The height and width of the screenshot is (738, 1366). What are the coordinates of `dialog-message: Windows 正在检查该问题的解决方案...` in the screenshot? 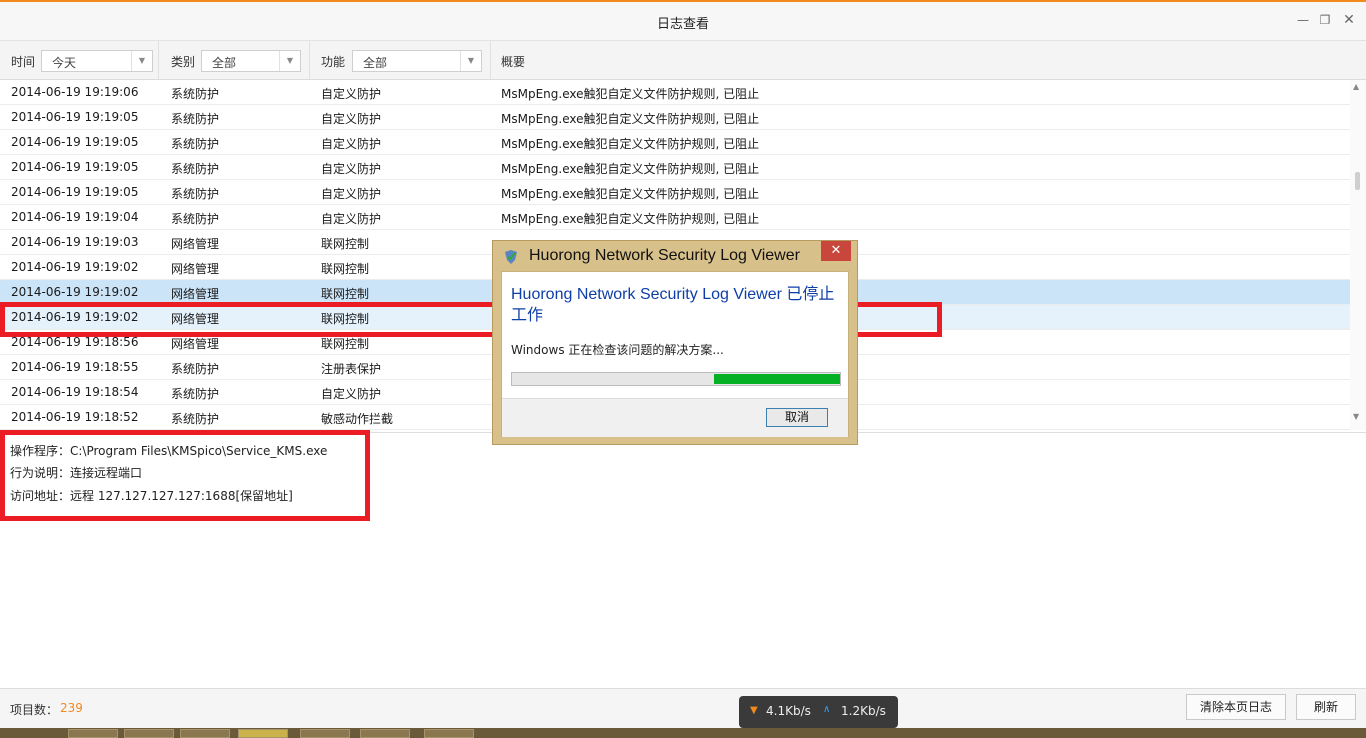 It's located at (617, 350).